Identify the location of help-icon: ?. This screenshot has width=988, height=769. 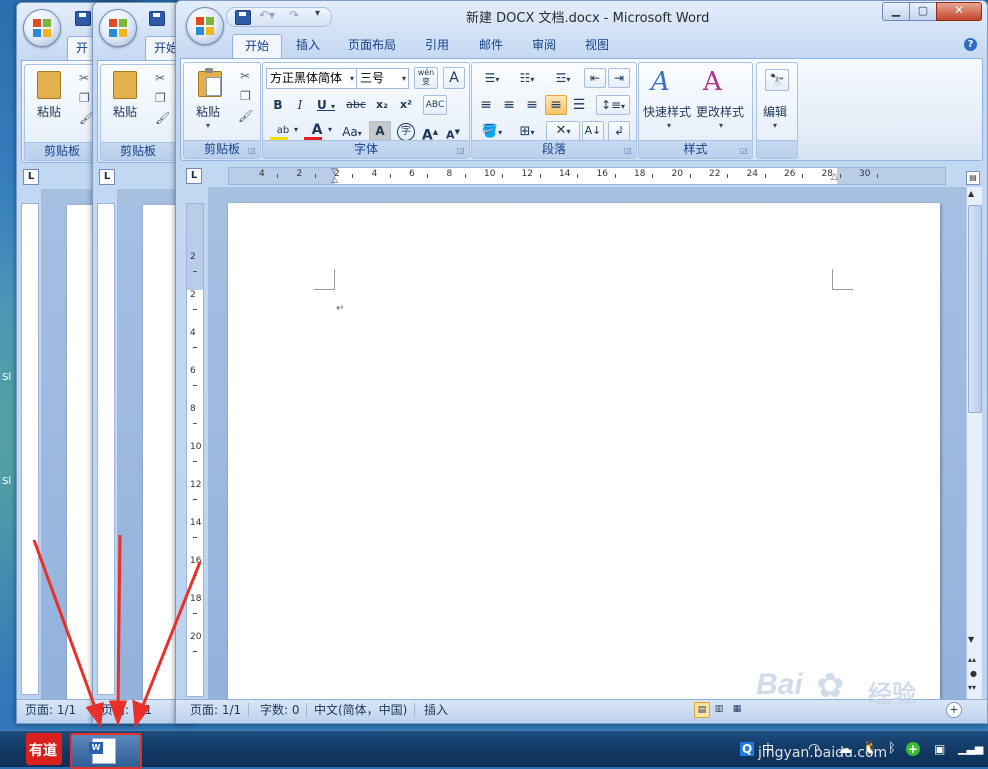
(970, 44).